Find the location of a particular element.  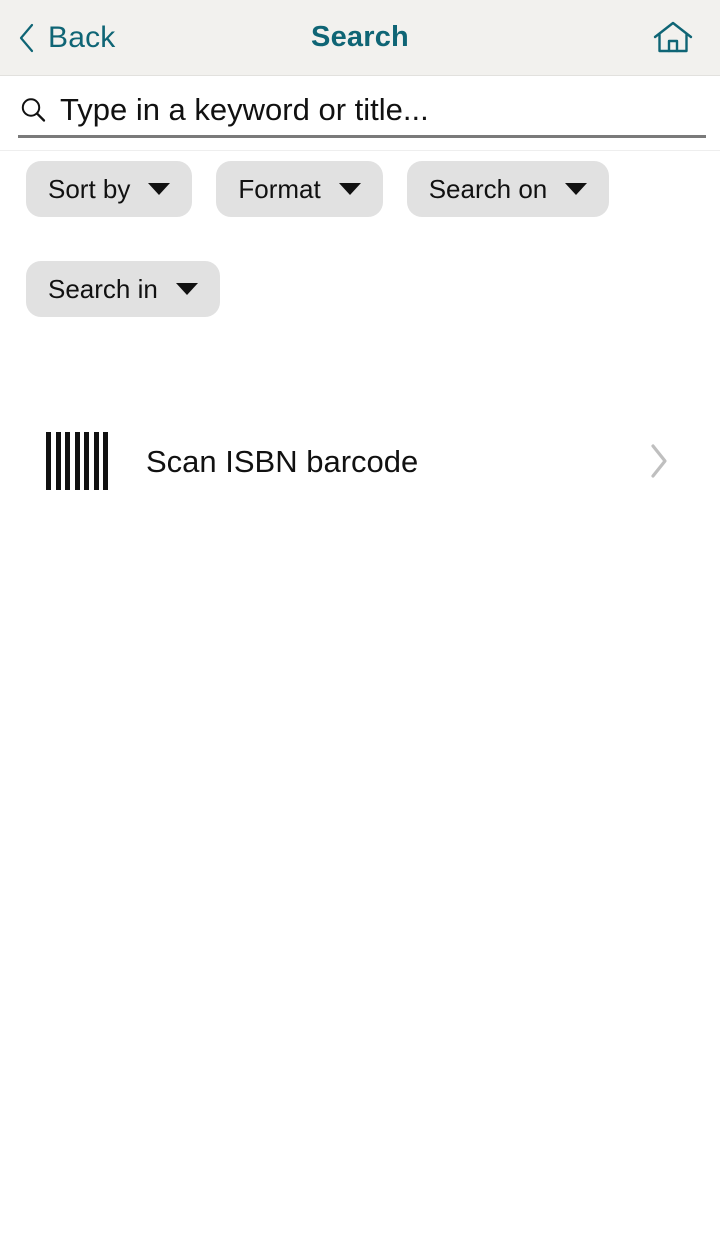

page-title: Search is located at coordinates (360, 37).